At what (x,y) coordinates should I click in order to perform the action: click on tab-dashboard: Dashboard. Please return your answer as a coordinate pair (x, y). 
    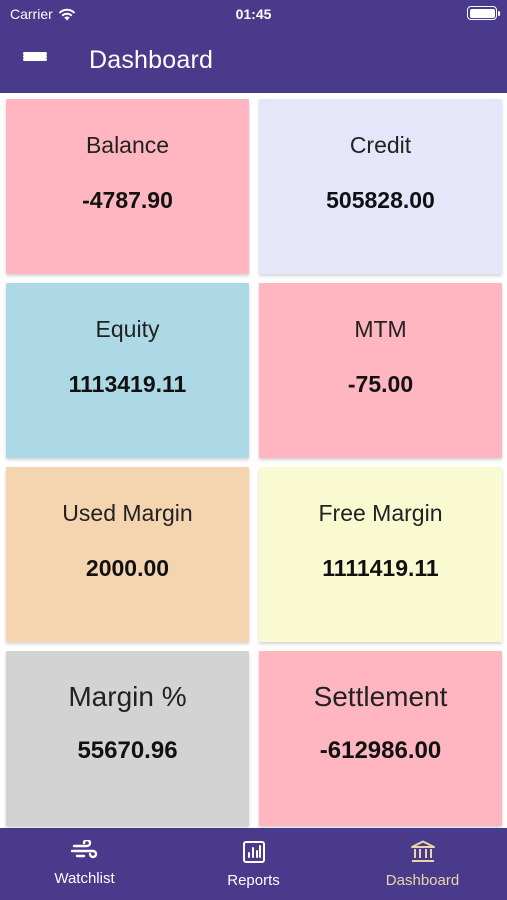
    Looking at the image, I should click on (422, 864).